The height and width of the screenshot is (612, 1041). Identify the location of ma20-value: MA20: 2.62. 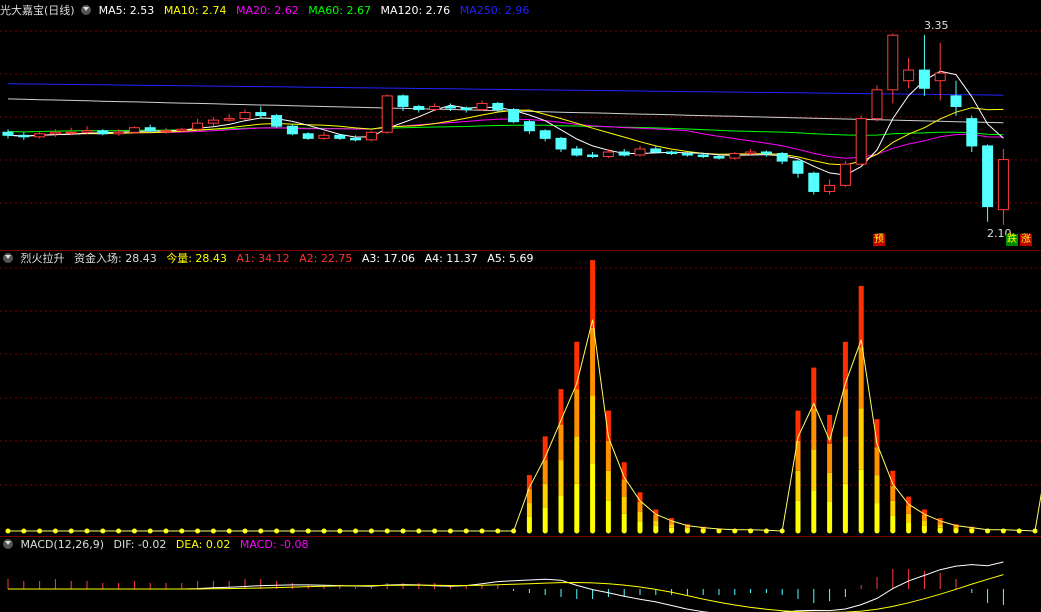
(267, 10).